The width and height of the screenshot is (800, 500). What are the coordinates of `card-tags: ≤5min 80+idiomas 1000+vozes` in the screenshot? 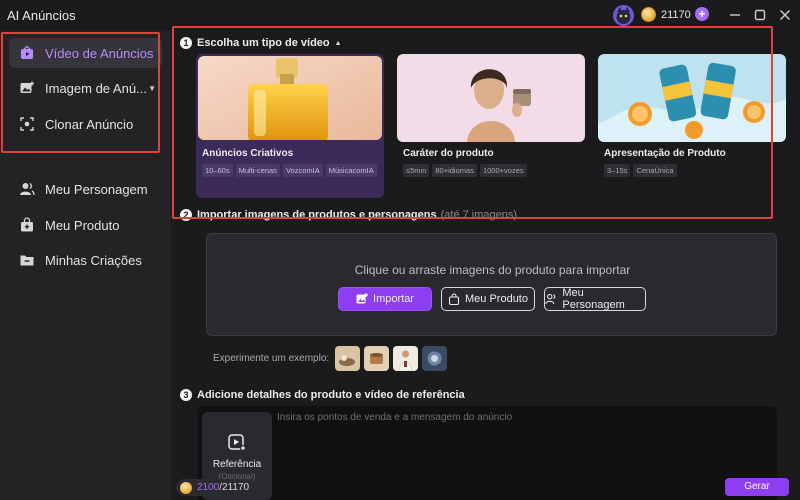 It's located at (491, 170).